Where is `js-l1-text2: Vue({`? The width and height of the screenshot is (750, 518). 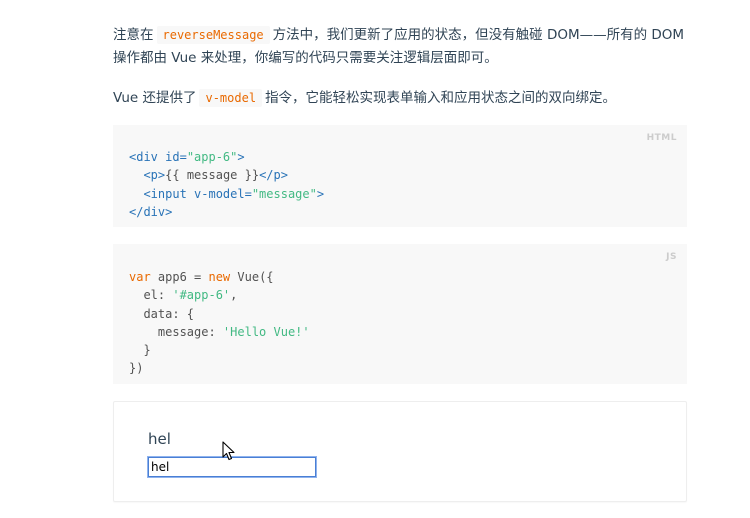
js-l1-text2: Vue({ is located at coordinates (252, 277).